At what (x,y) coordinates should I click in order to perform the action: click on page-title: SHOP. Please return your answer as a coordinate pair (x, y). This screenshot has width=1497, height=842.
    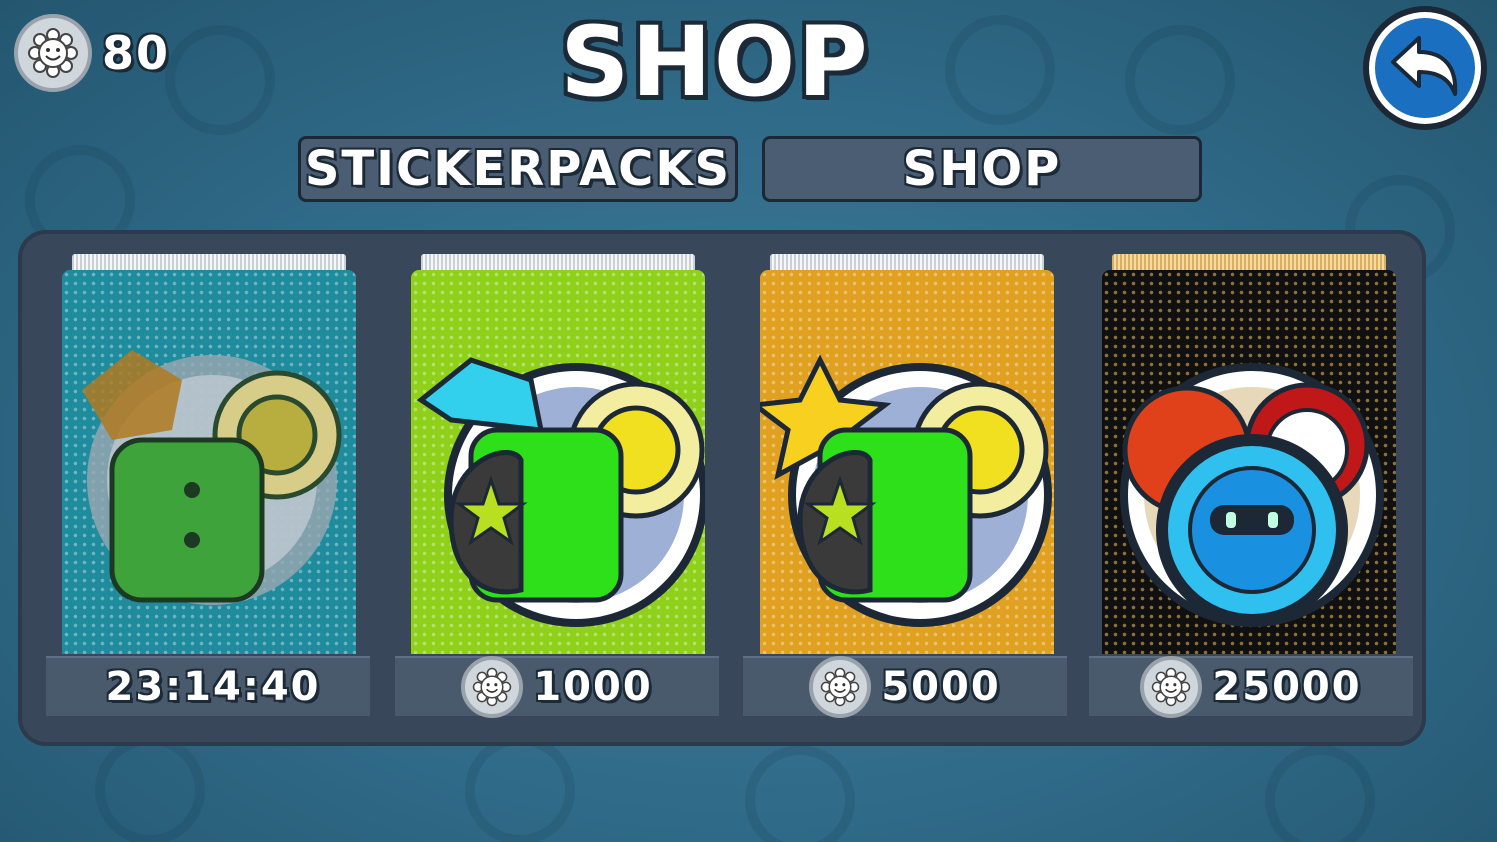
    Looking at the image, I should click on (715, 62).